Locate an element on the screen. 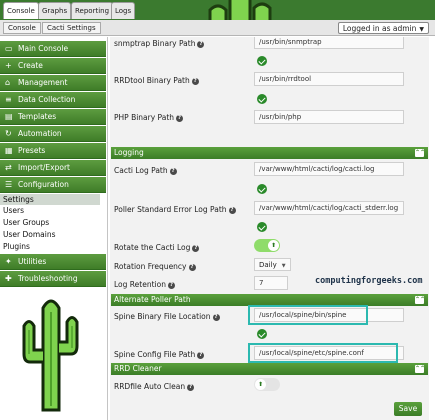 The width and height of the screenshot is (435, 420). php-path-input: /usr/bin/php is located at coordinates (329, 117).